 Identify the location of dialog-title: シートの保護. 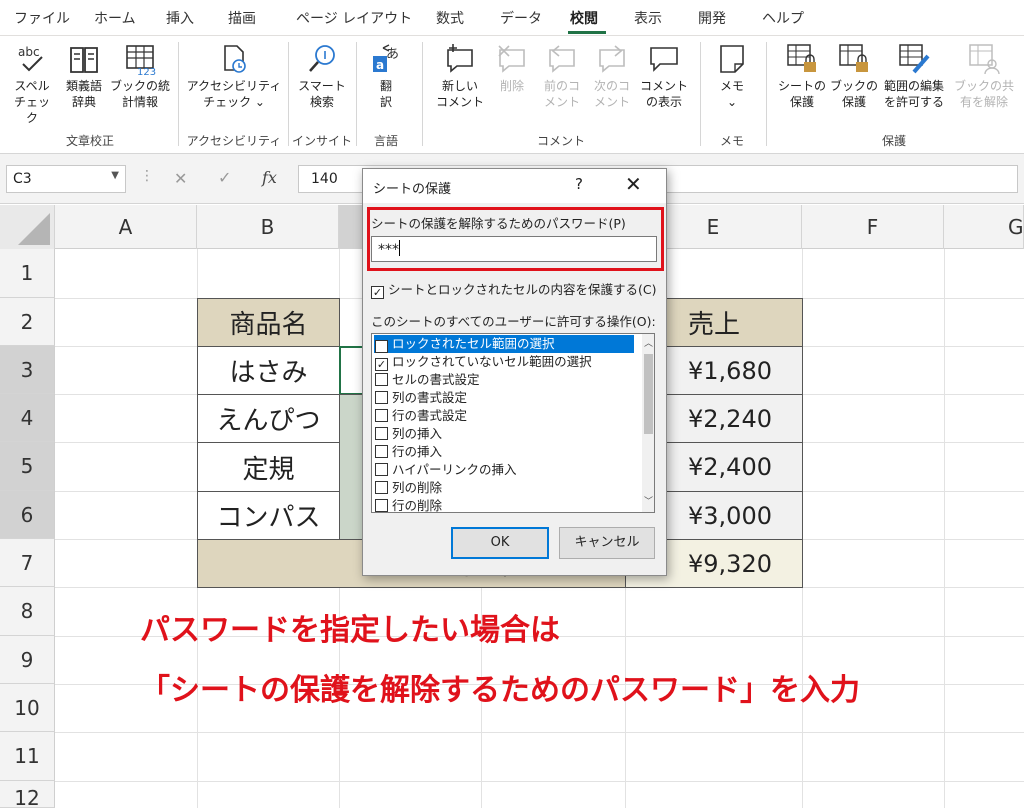
(412, 189).